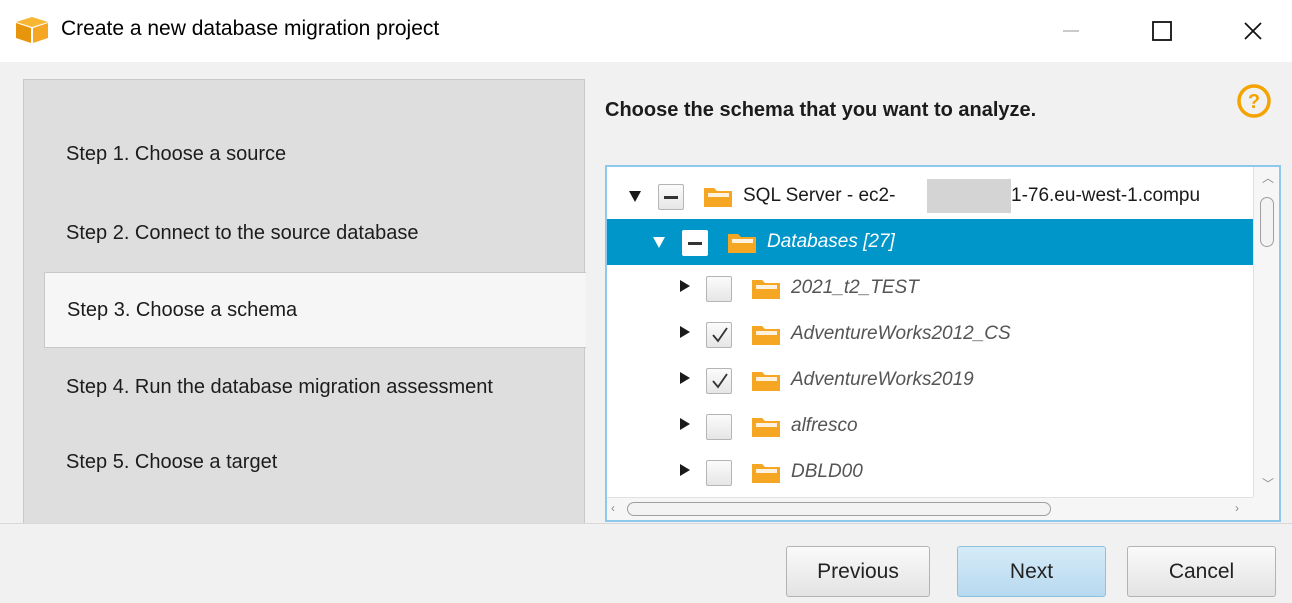 The height and width of the screenshot is (603, 1292). Describe the element at coordinates (824, 425) in the screenshot. I see `item-label: alfresco` at that location.